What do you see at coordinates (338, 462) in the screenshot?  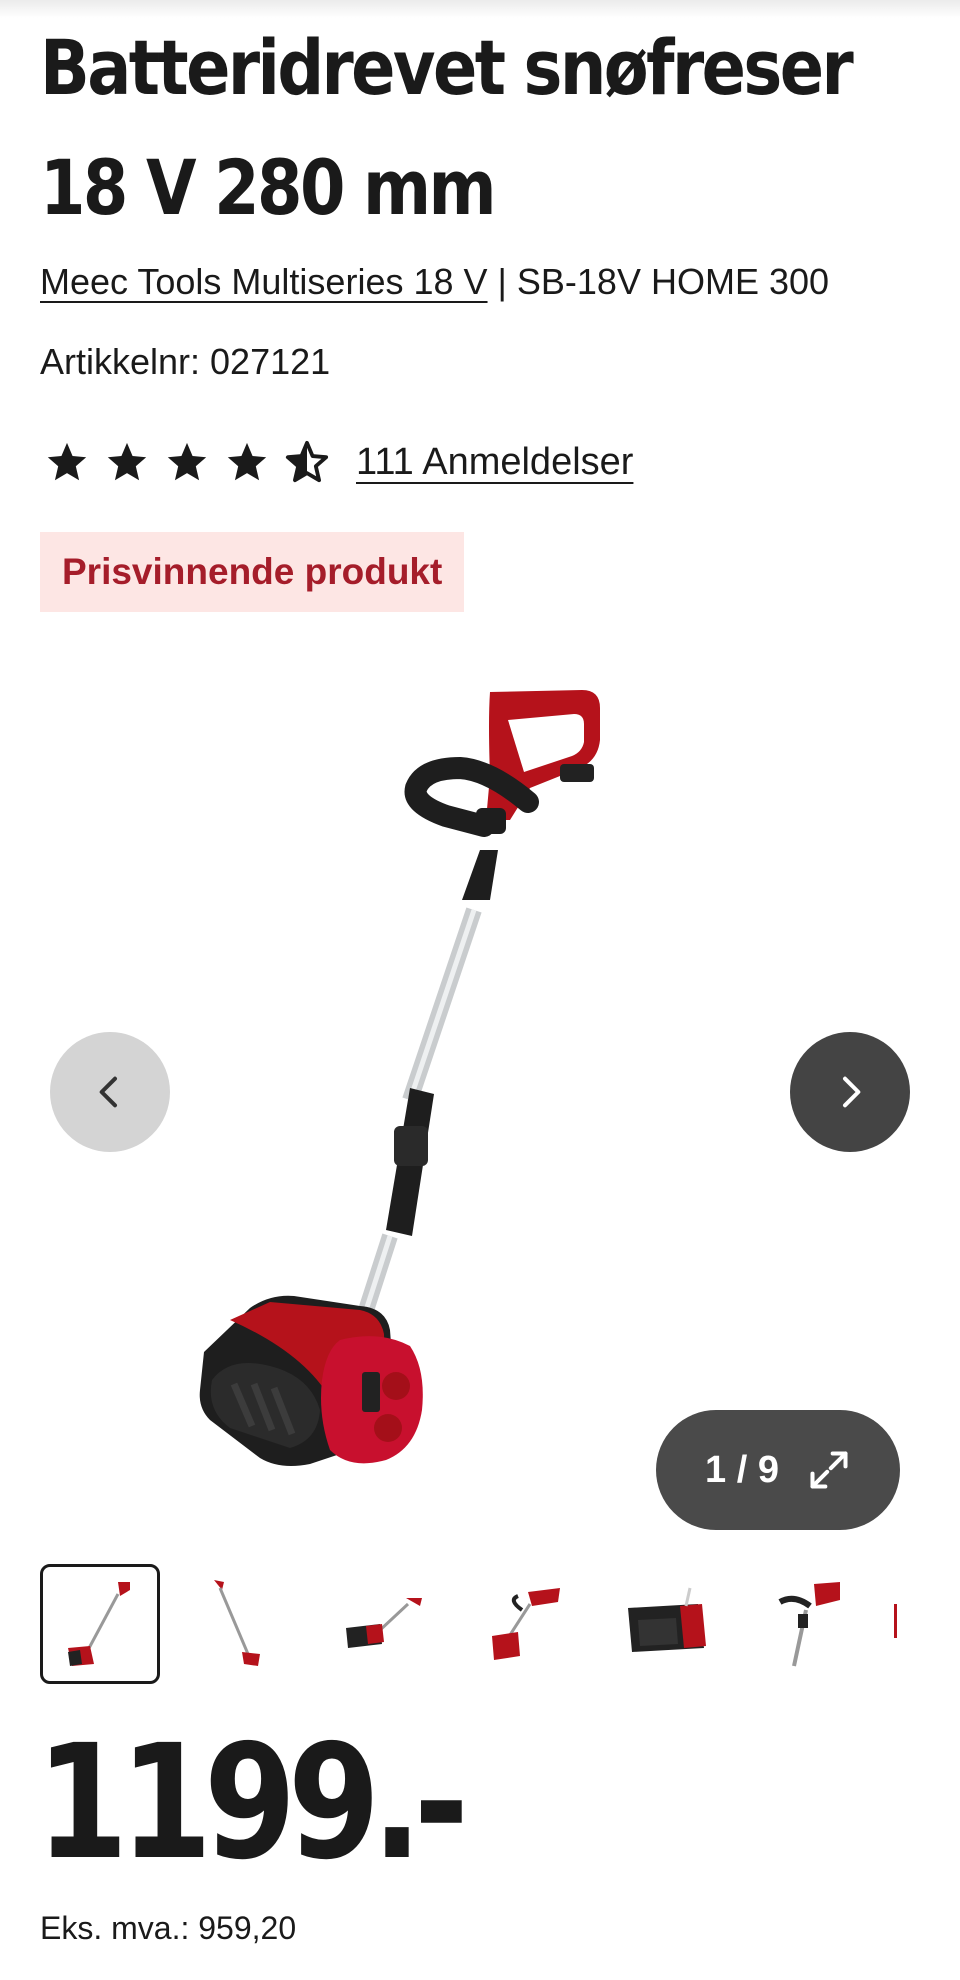 I see `rating-row: 111 Anmeldelser` at bounding box center [338, 462].